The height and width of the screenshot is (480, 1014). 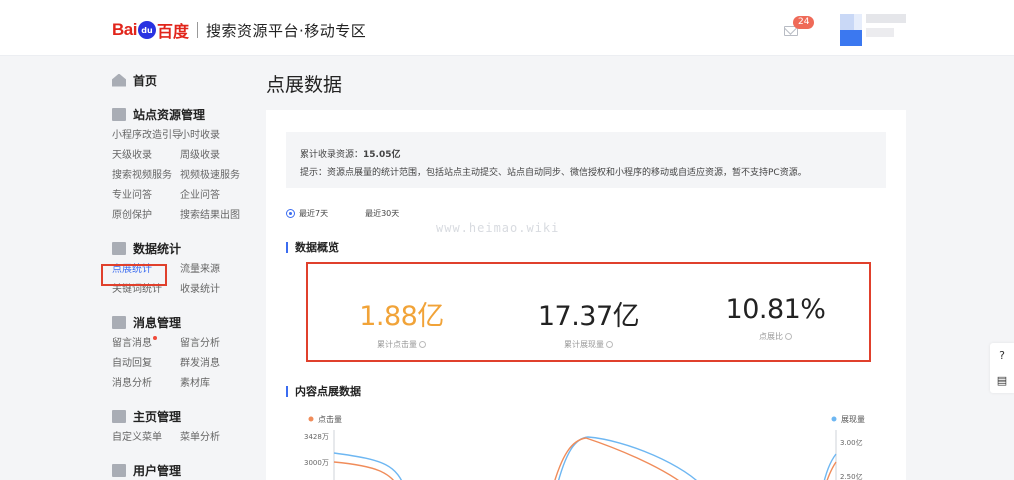 What do you see at coordinates (216, 364) in the screenshot?
I see `sidebar-item-broadcast: 群发消息` at bounding box center [216, 364].